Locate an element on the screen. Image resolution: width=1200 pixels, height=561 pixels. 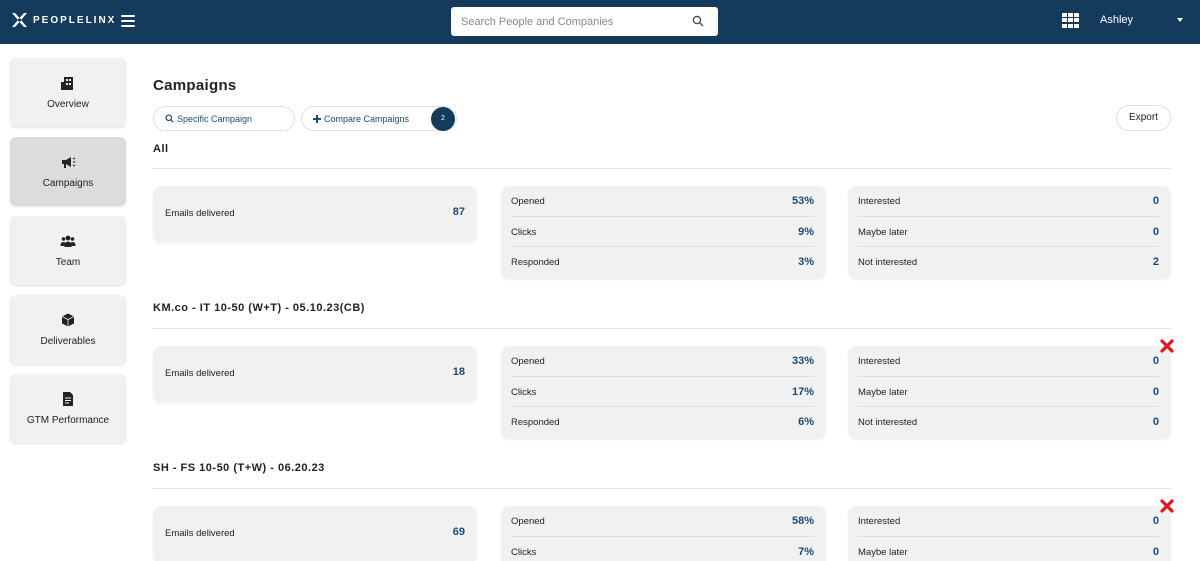
brand-name: PEOPLELINX is located at coordinates (75, 20).